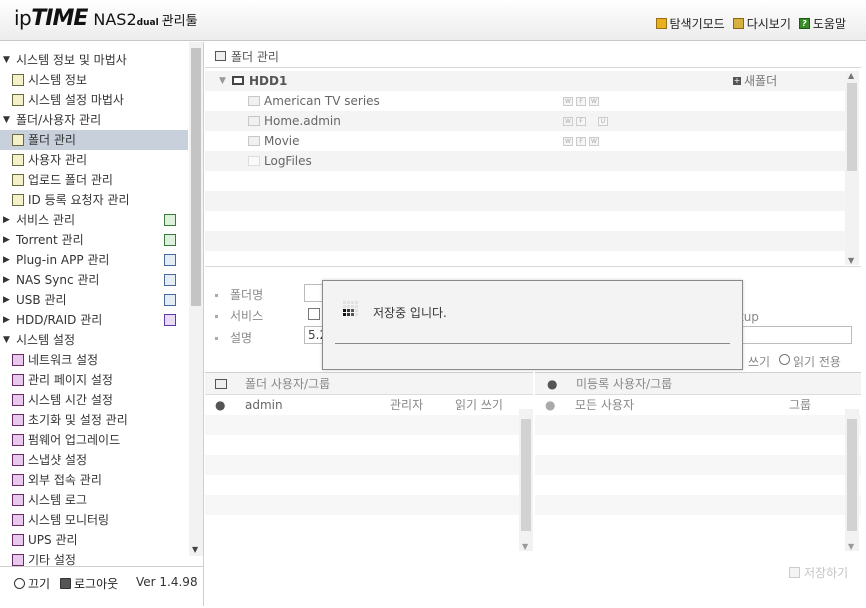 The image size is (866, 608). I want to click on folder-name: Movie, so click(282, 141).